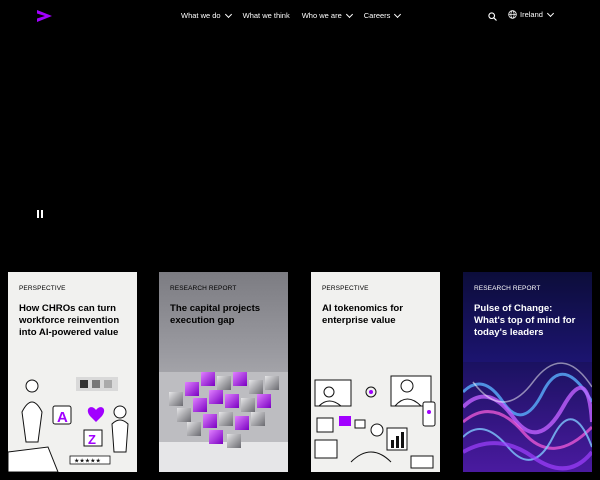  Describe the element at coordinates (321, 15) in the screenshot. I see `nav-who-we-are-label: Who we are` at that location.